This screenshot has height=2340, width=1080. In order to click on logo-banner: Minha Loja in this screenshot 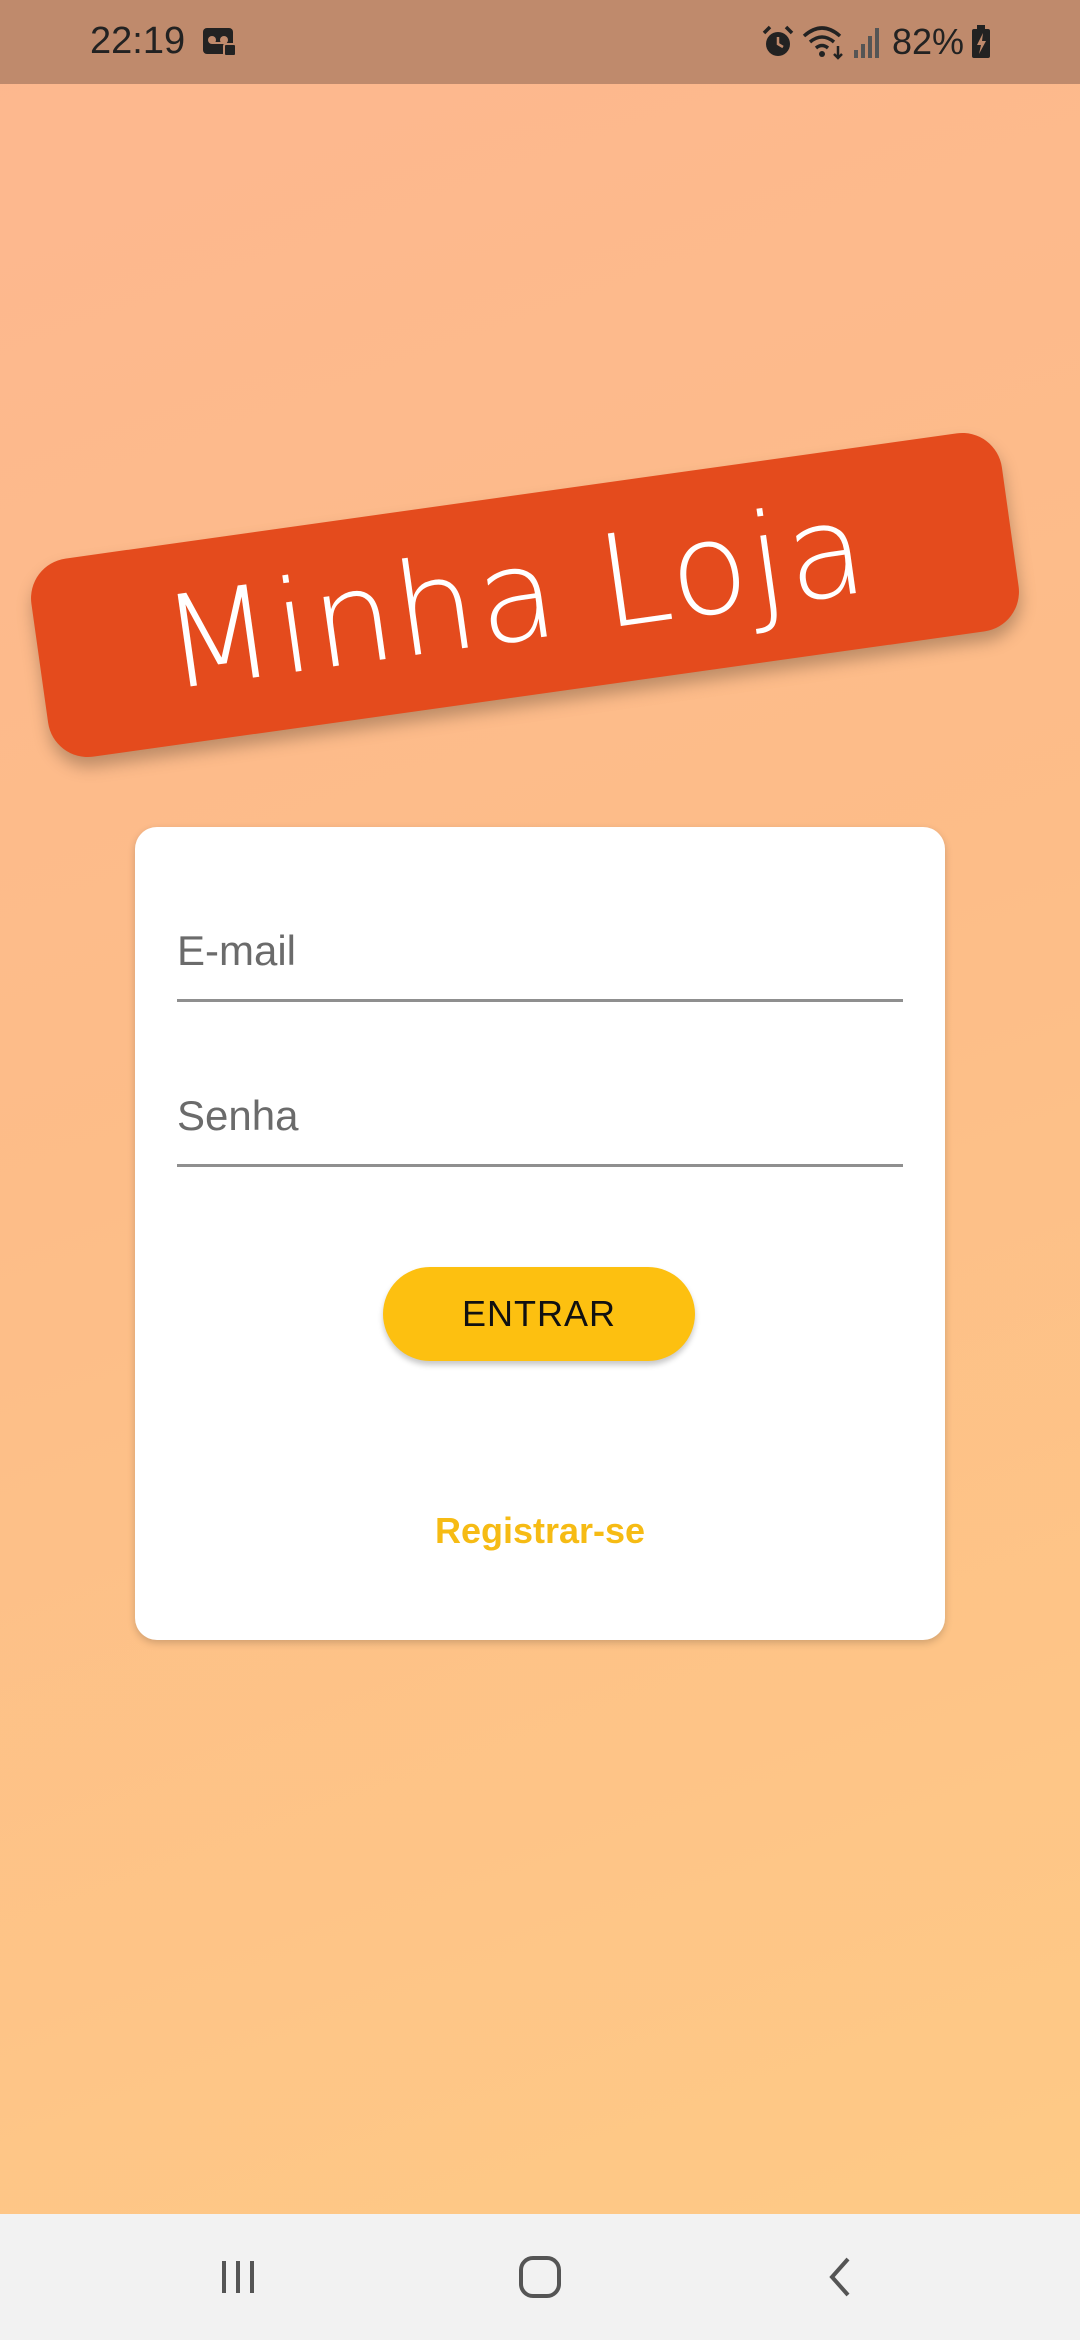, I will do `click(525, 595)`.